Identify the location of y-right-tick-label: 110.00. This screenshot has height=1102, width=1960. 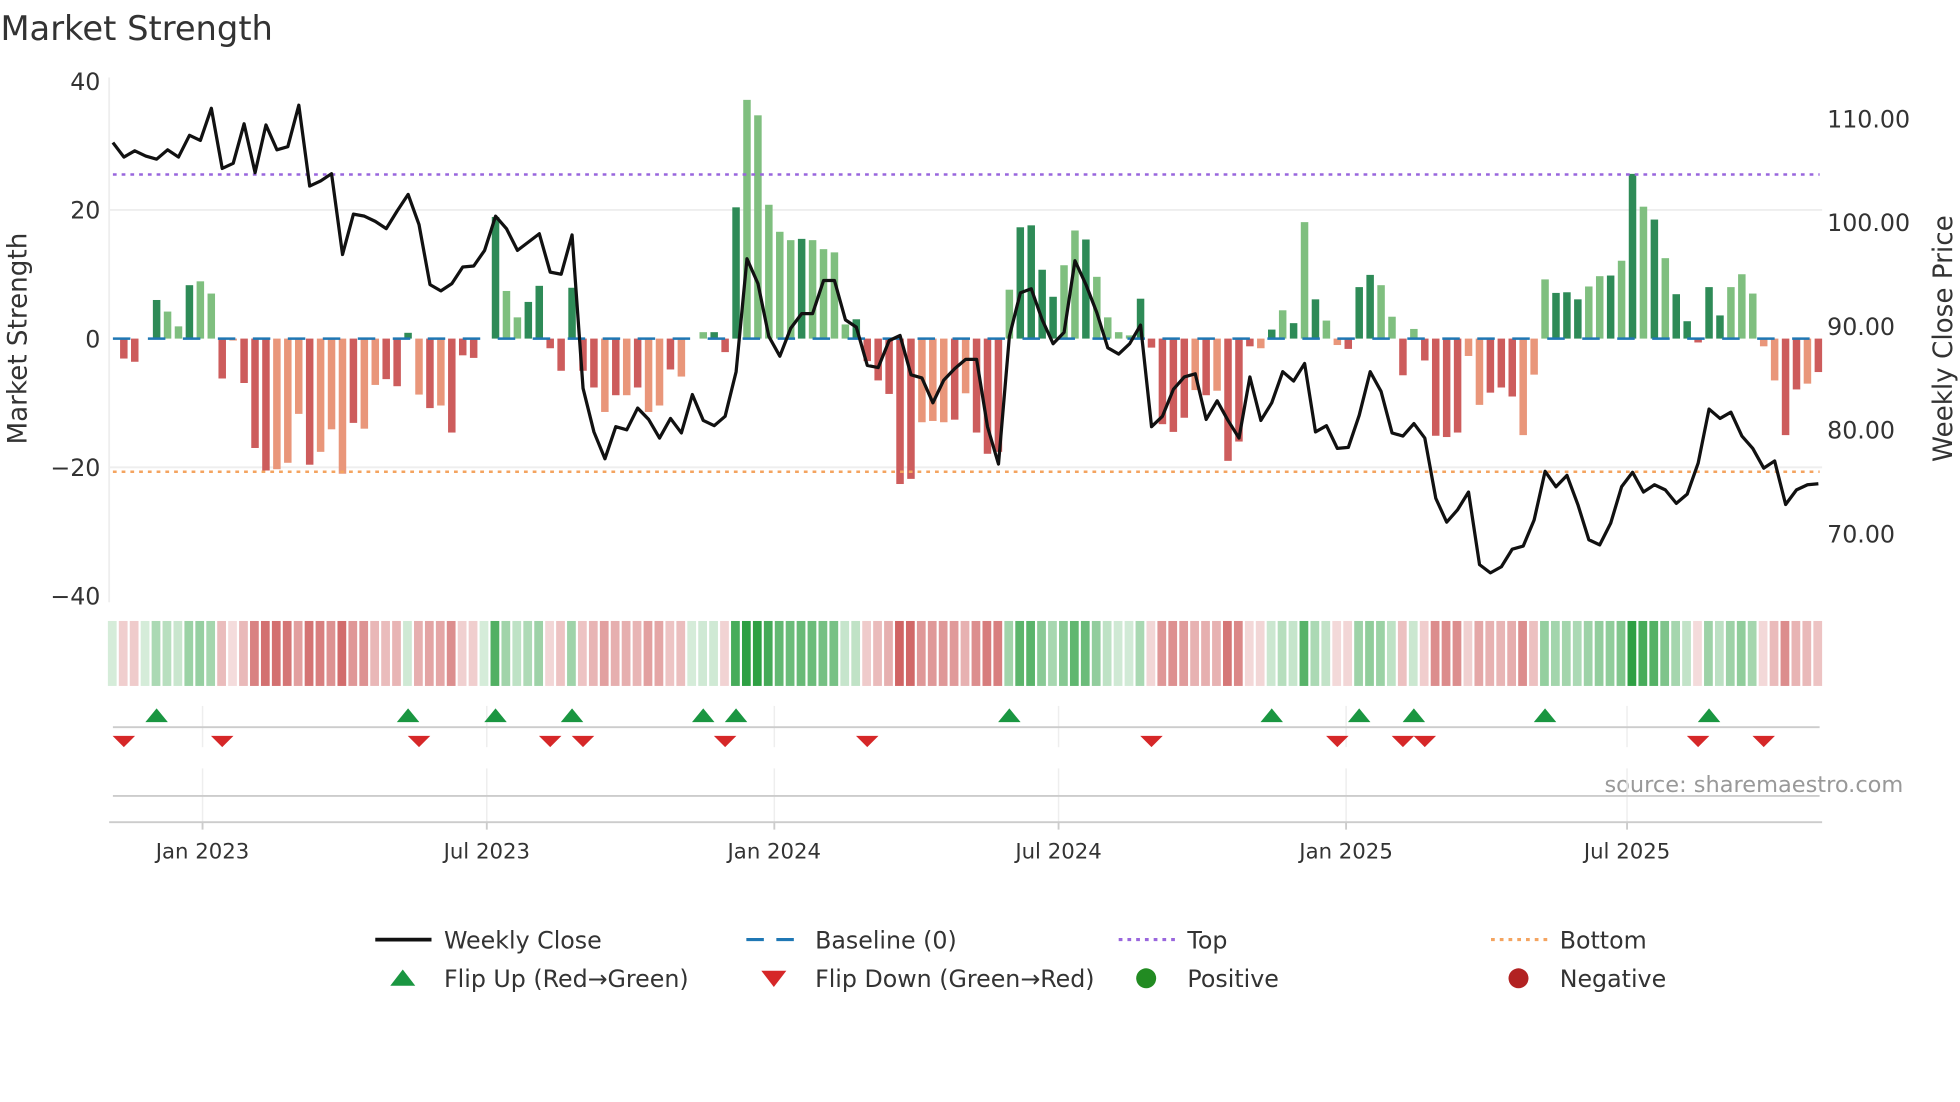
(1868, 119).